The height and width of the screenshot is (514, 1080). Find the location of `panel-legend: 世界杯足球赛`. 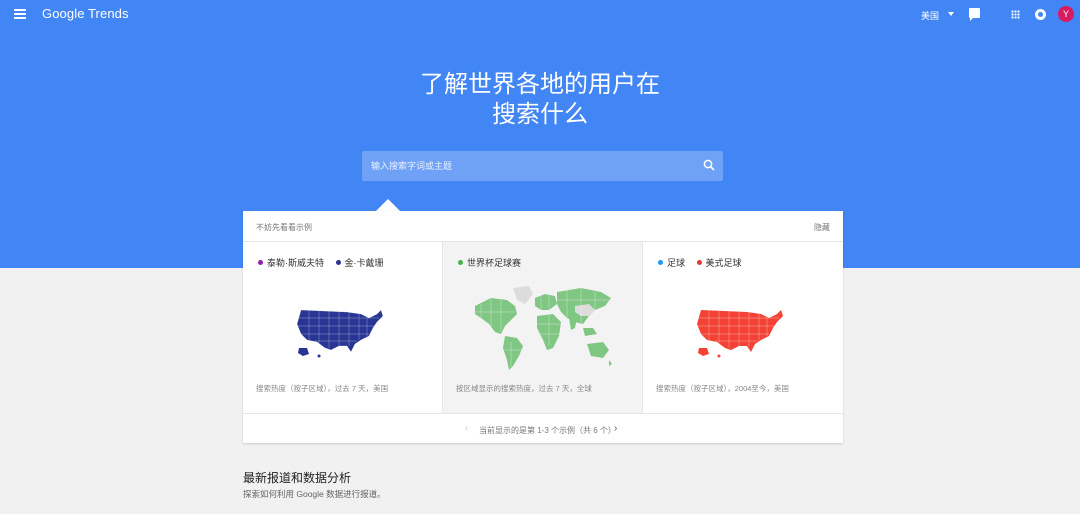

panel-legend: 世界杯足球赛 is located at coordinates (494, 262).